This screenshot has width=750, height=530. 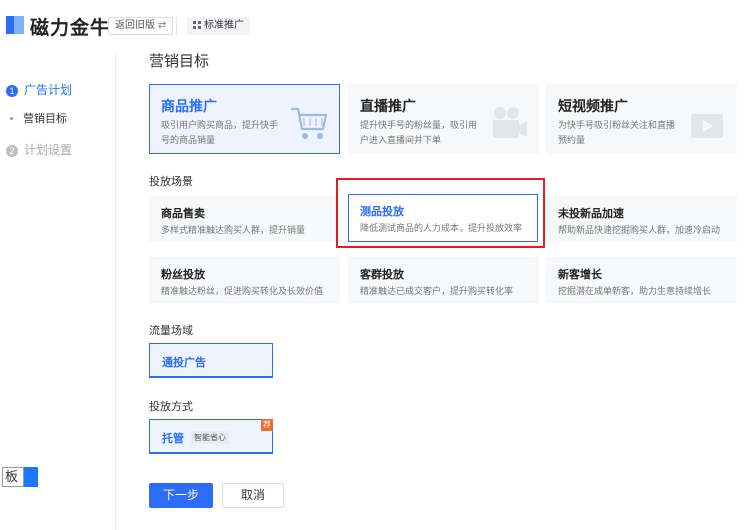 I want to click on substep-label: 营销目标, so click(x=45, y=119).